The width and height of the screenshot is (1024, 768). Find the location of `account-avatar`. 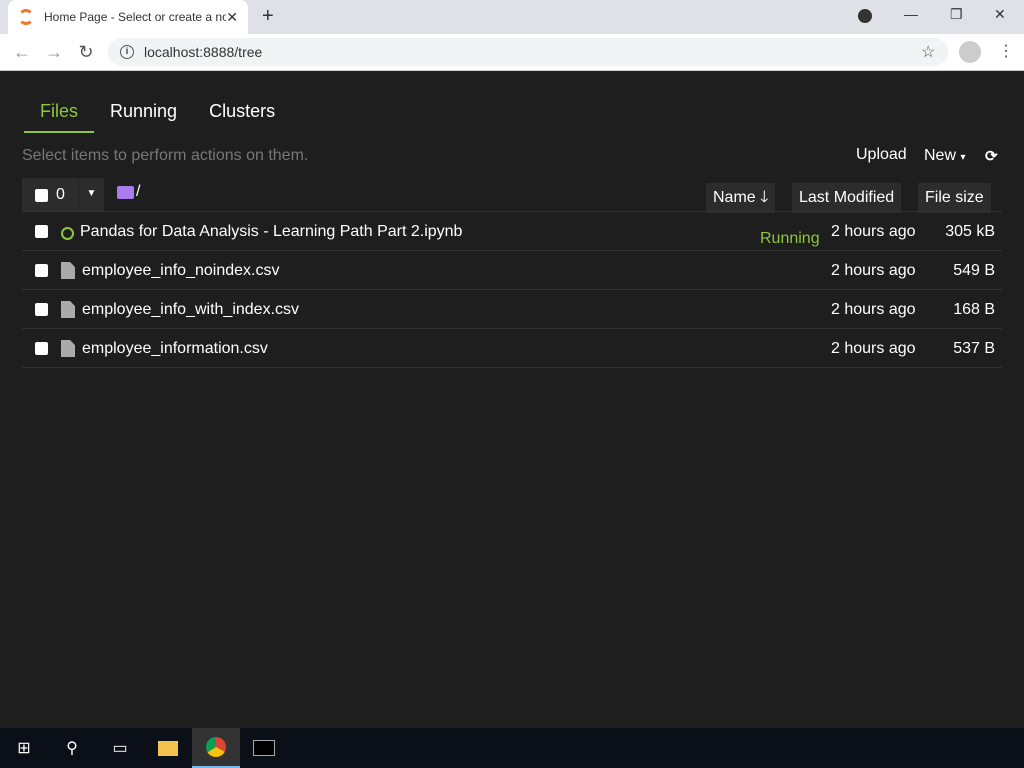

account-avatar is located at coordinates (970, 52).